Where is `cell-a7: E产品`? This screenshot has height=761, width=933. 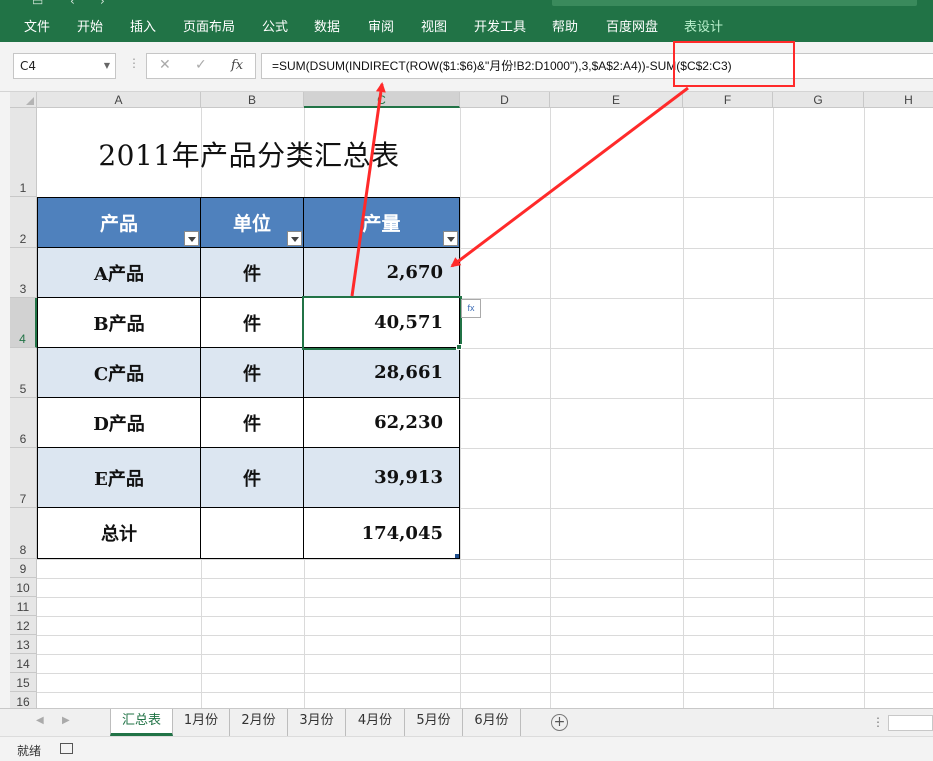
cell-a7: E产品 is located at coordinates (119, 478).